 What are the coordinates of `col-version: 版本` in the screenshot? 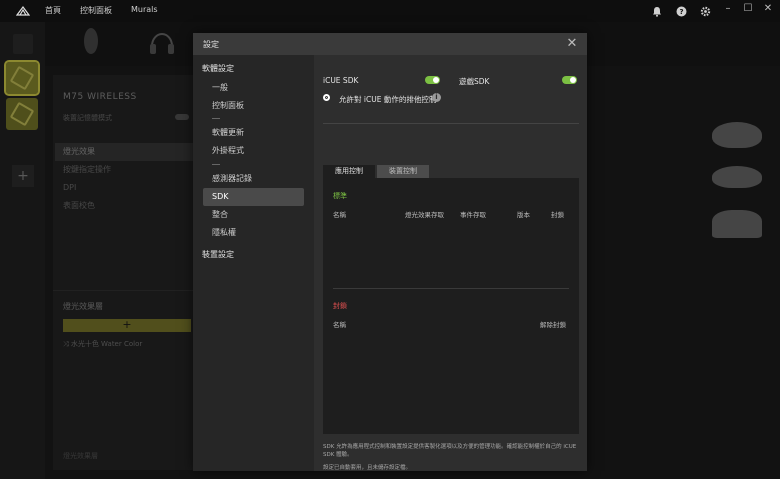 It's located at (523, 215).